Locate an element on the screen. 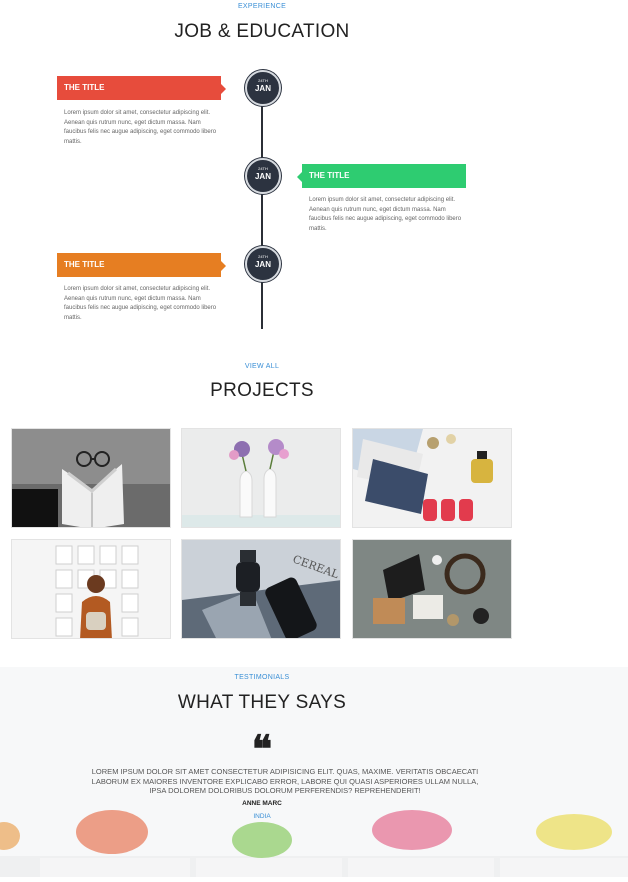  testimonial-author: ANNE MARC is located at coordinates (262, 803).